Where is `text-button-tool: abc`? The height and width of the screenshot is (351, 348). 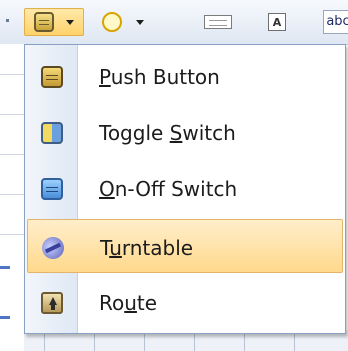 text-button-tool: abc is located at coordinates (333, 22).